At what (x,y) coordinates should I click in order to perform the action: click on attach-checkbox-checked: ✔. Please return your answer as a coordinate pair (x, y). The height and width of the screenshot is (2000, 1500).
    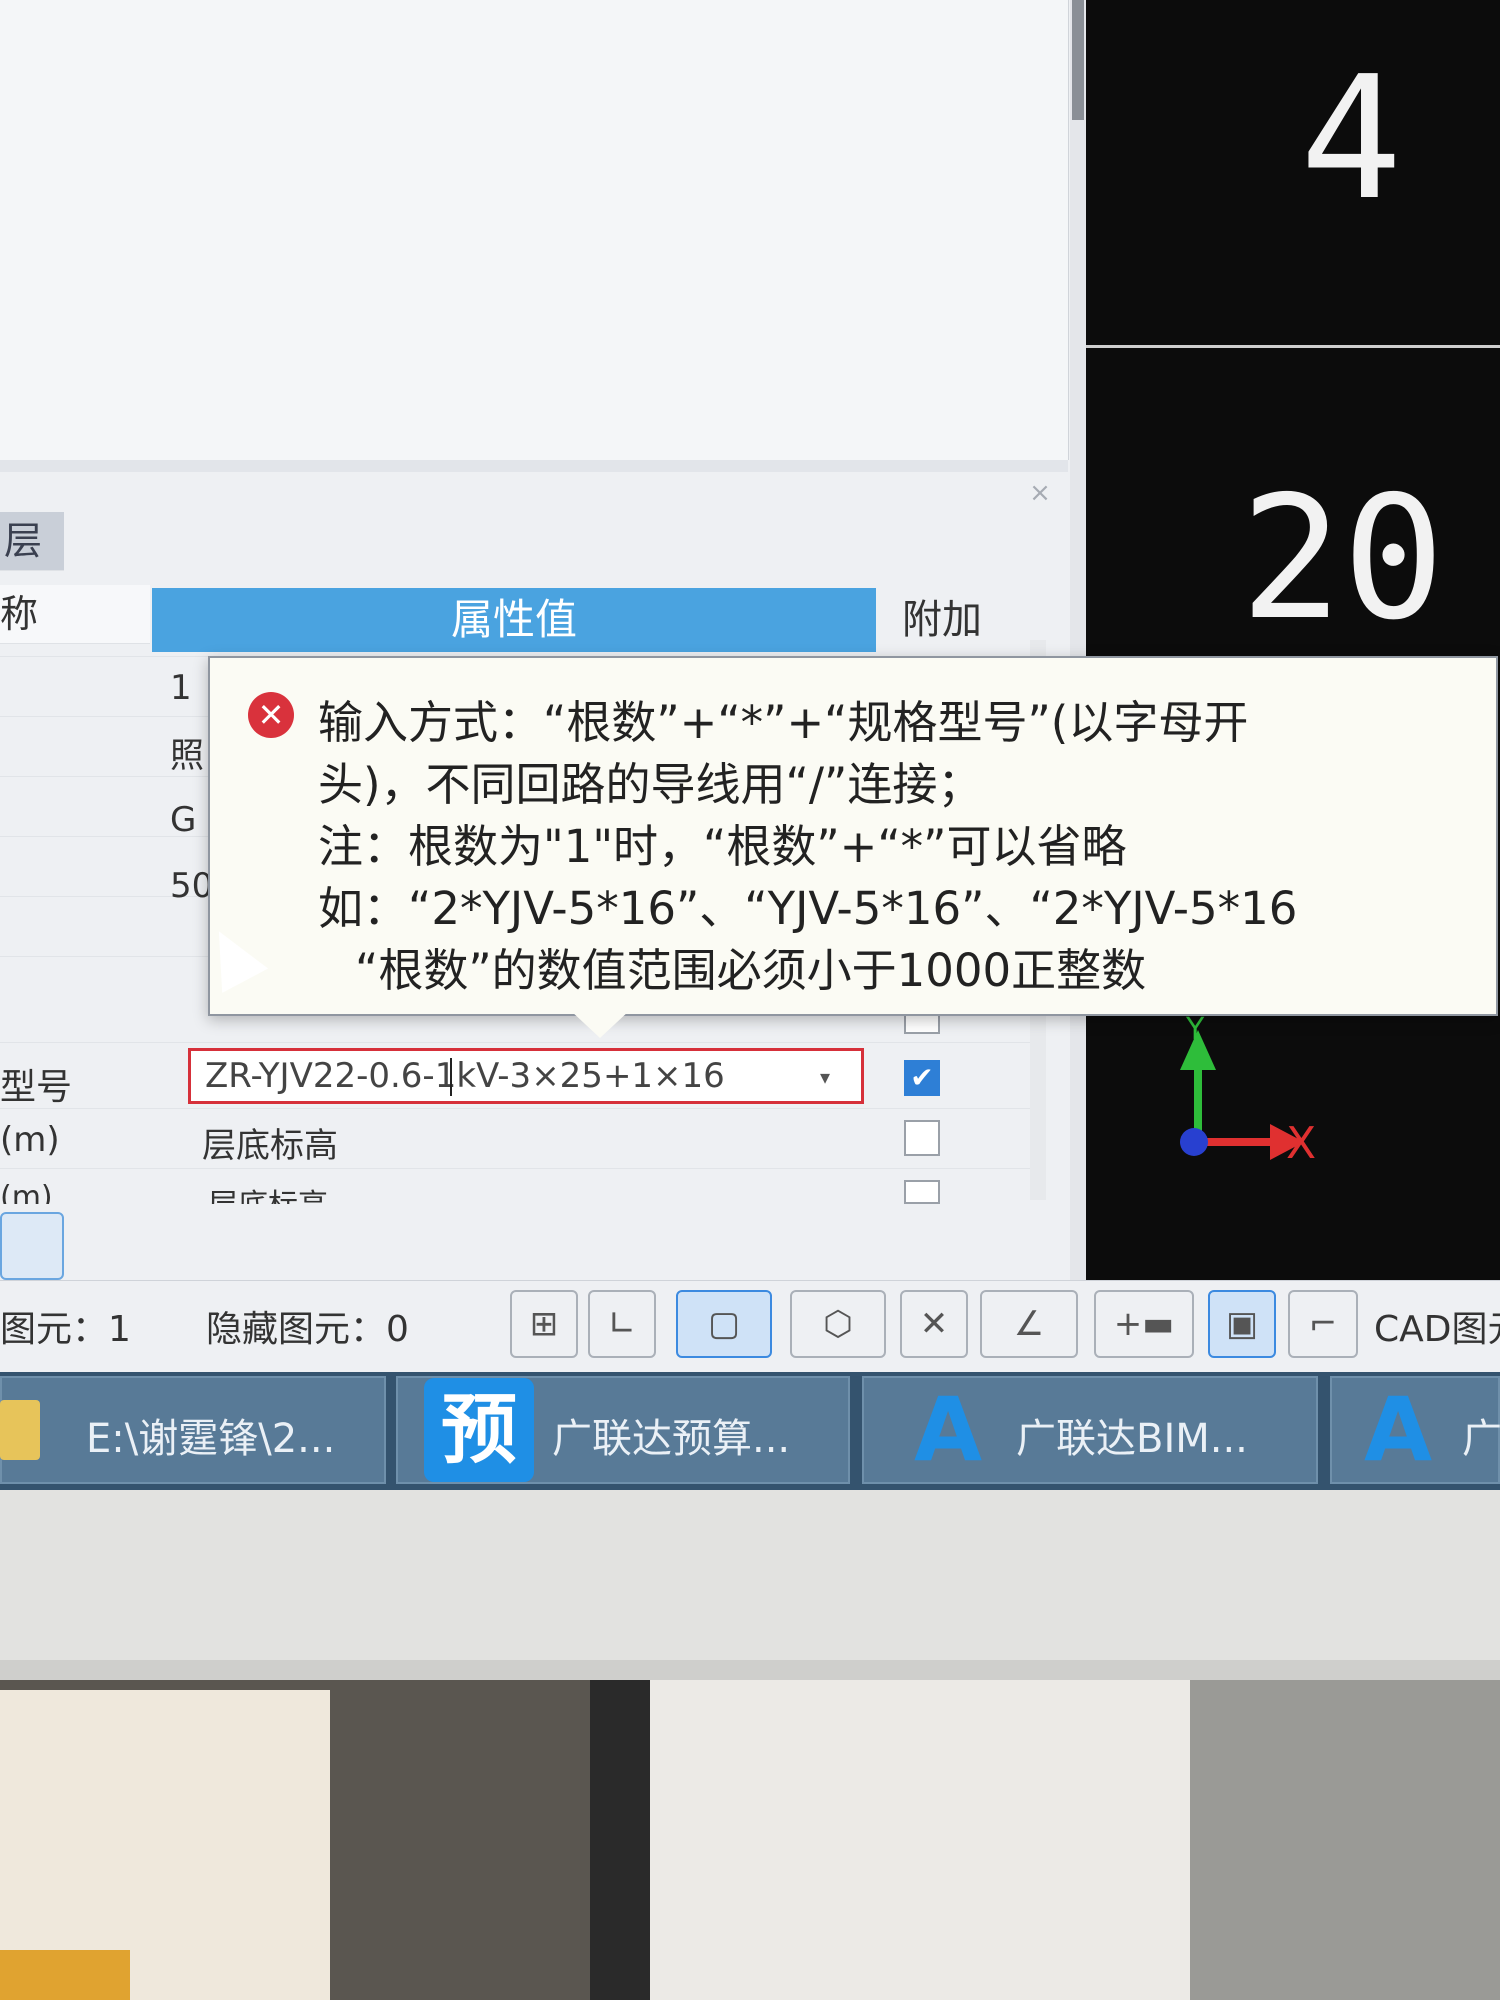
    Looking at the image, I should click on (922, 1078).